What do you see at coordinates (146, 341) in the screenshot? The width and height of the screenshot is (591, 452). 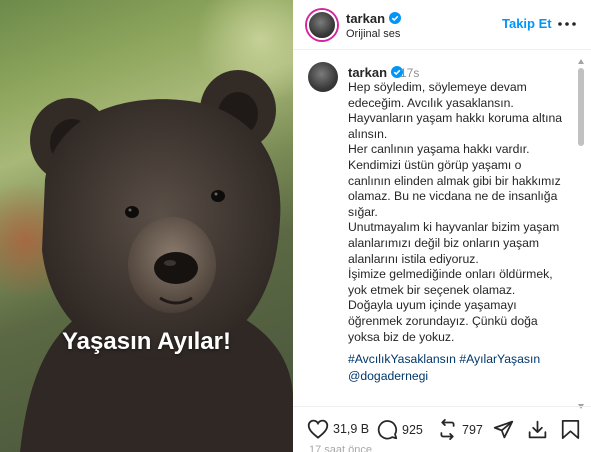 I see `media-overlay-text: Yaşasın Ayılar!` at bounding box center [146, 341].